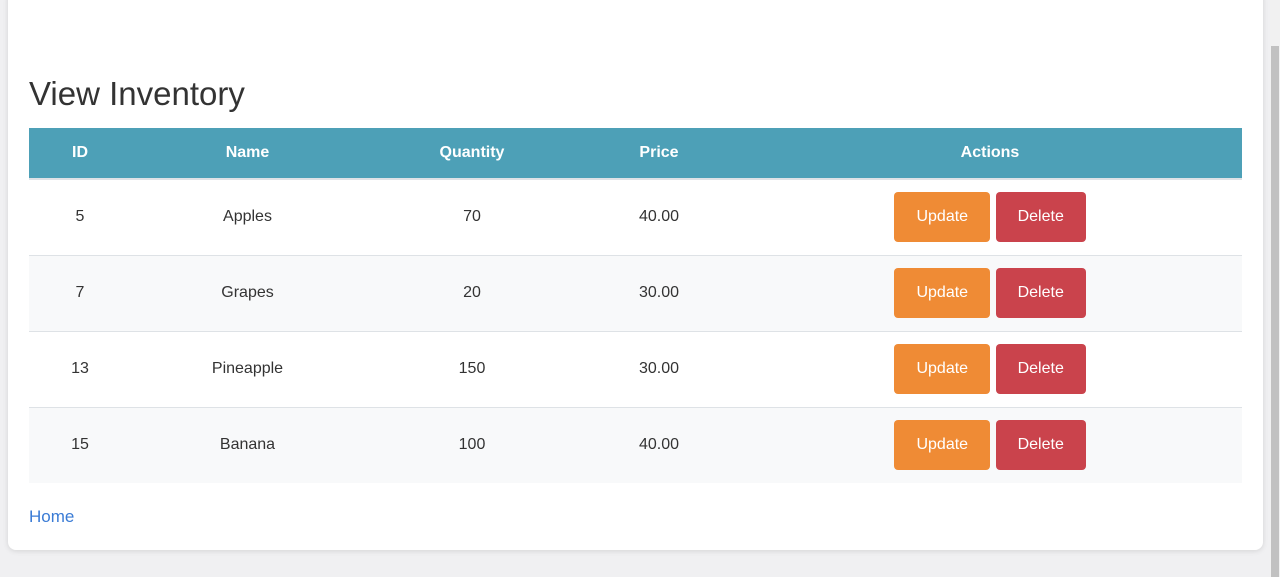 The image size is (1280, 577). What do you see at coordinates (472, 293) in the screenshot?
I see `cell-quantity: 20` at bounding box center [472, 293].